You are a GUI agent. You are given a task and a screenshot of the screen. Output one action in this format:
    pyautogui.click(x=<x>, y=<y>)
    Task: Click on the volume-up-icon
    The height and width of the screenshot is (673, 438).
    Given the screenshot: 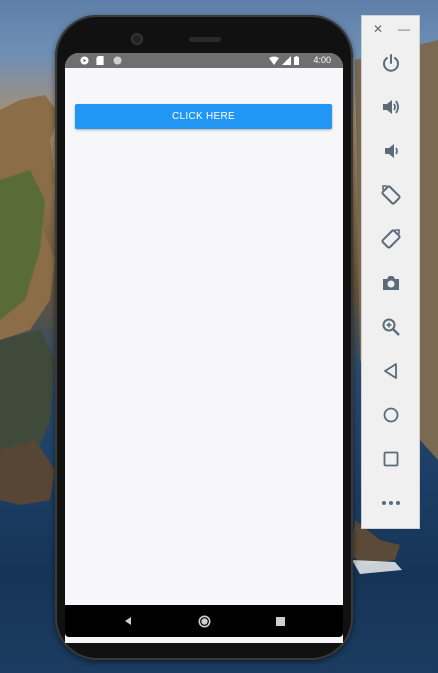 What is the action you would take?
    pyautogui.click(x=391, y=107)
    